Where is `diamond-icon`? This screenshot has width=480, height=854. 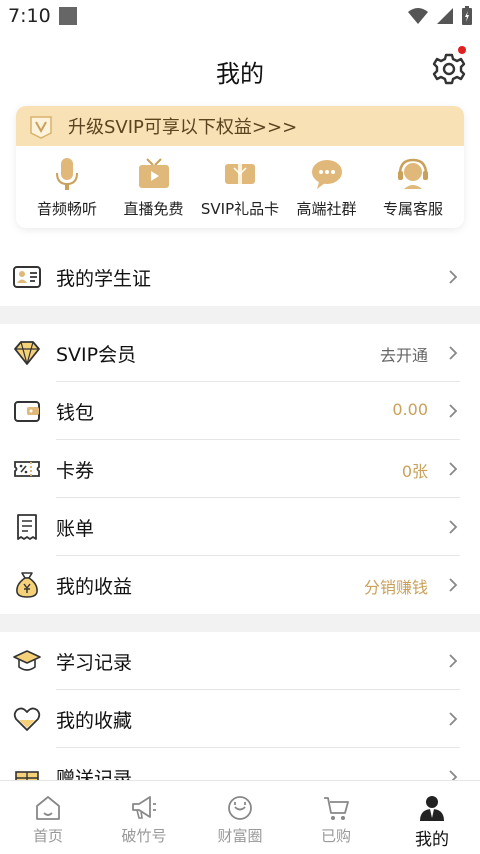
diamond-icon is located at coordinates (27, 353).